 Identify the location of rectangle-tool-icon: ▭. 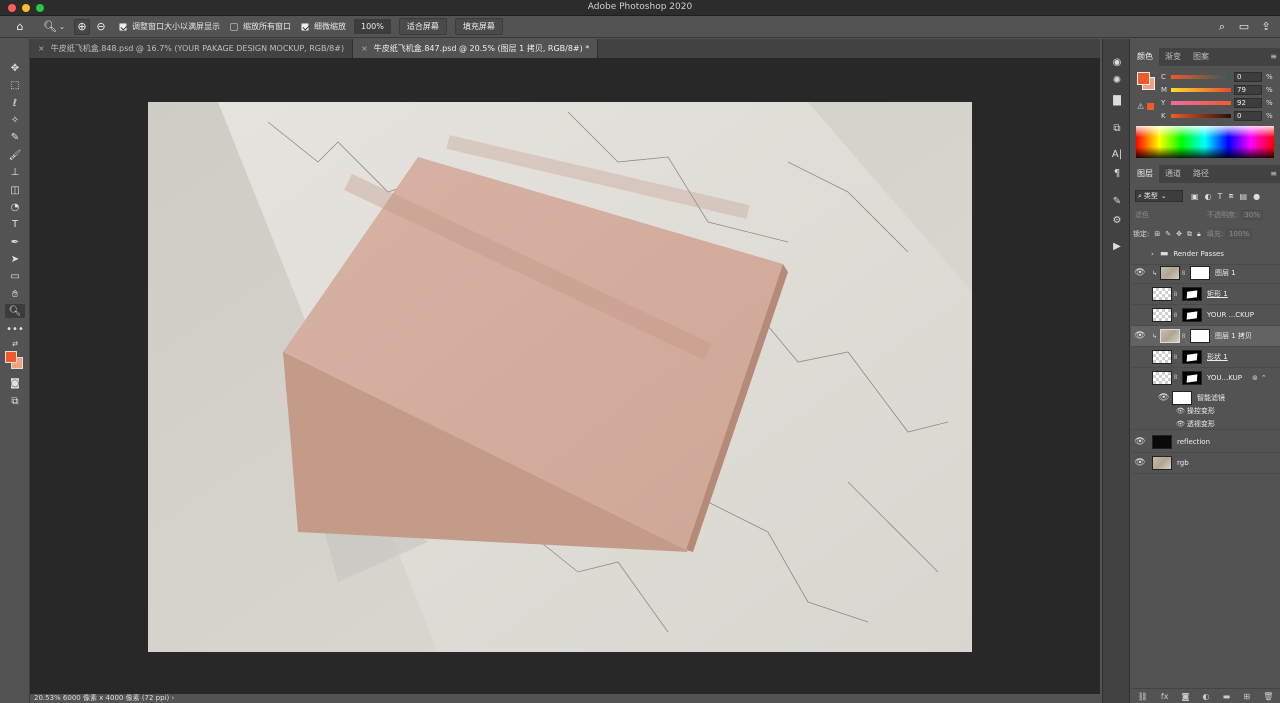
(15, 276).